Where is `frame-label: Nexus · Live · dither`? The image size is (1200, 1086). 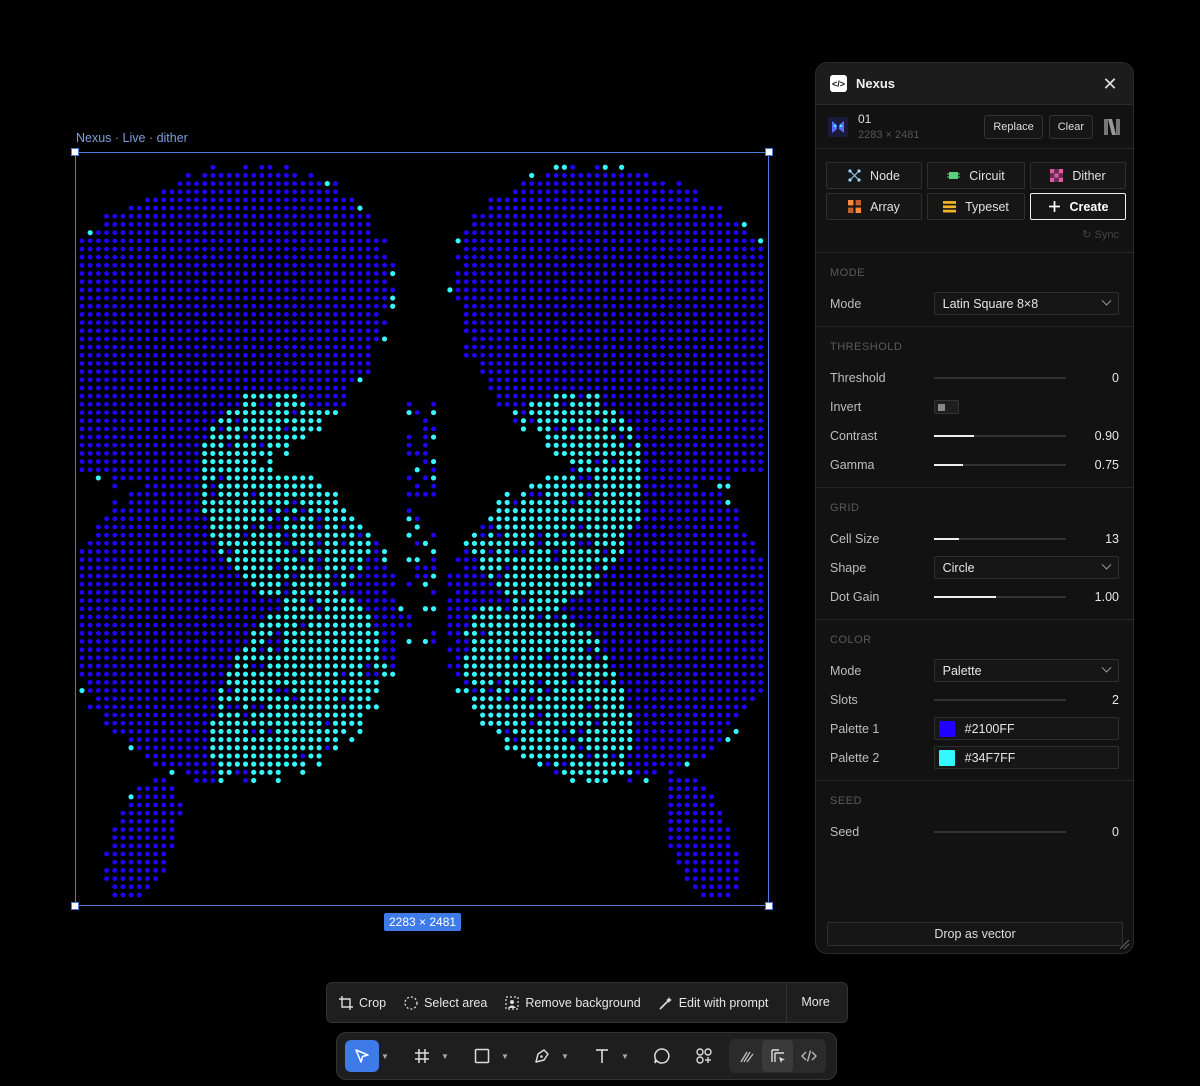 frame-label: Nexus · Live · dither is located at coordinates (132, 138).